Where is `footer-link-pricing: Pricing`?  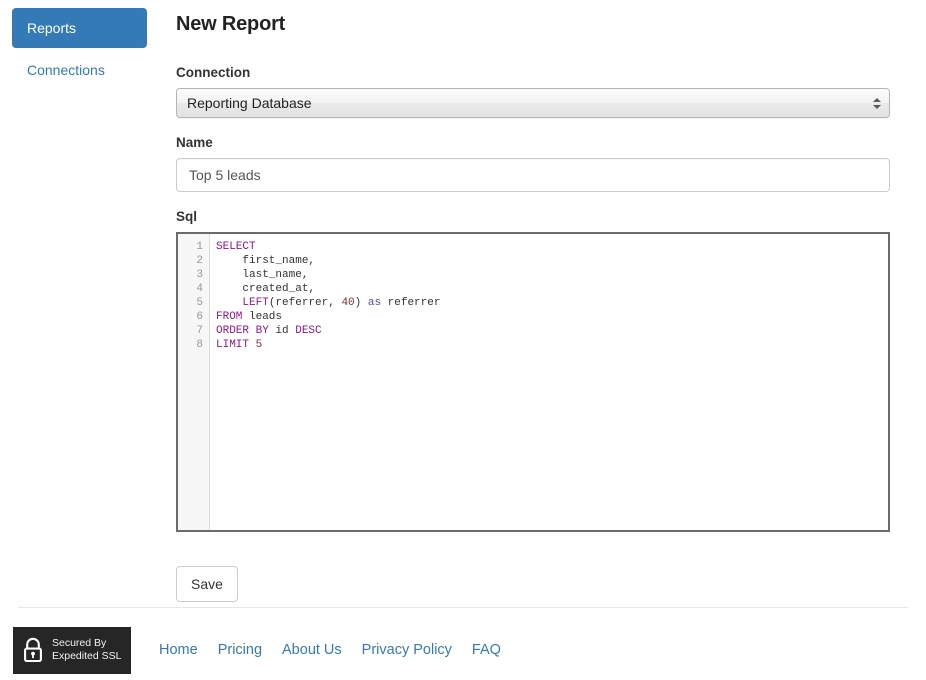 footer-link-pricing: Pricing is located at coordinates (240, 650).